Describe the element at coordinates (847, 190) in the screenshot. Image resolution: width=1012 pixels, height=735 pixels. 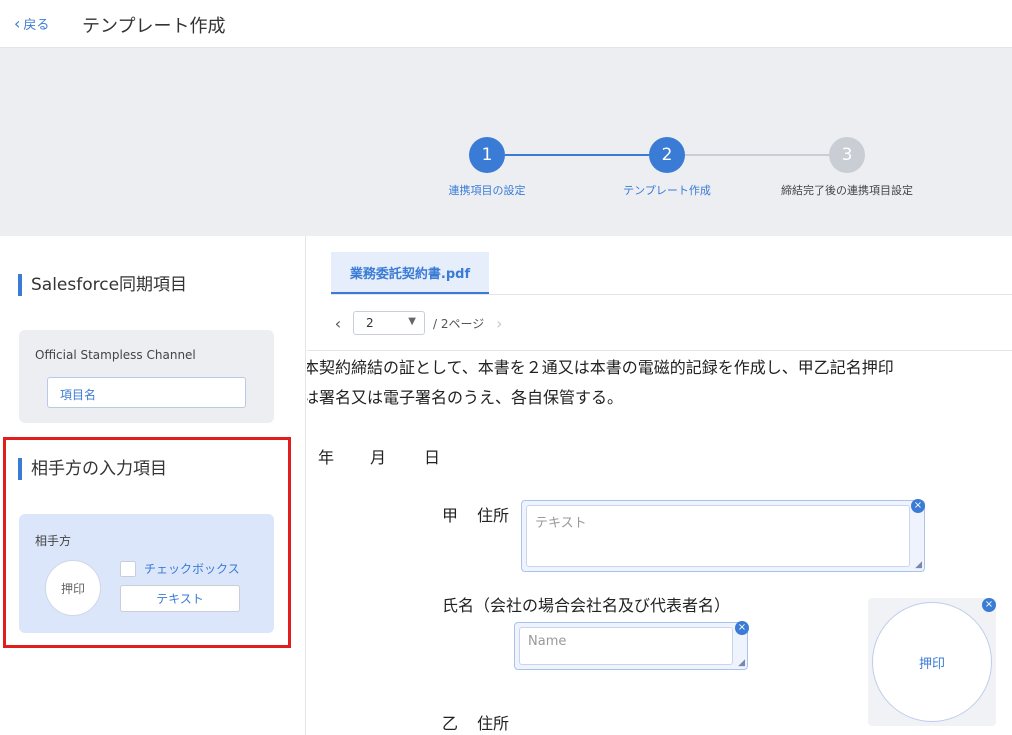
I see `step-3-label: 締結完了後の連携項目設定` at that location.